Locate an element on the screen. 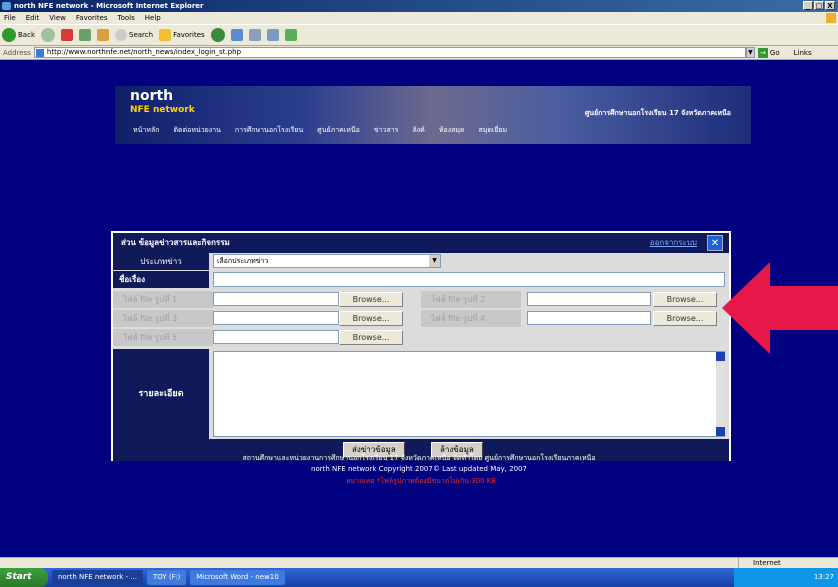  news-type-label: ประเภทข่าว is located at coordinates (161, 261).